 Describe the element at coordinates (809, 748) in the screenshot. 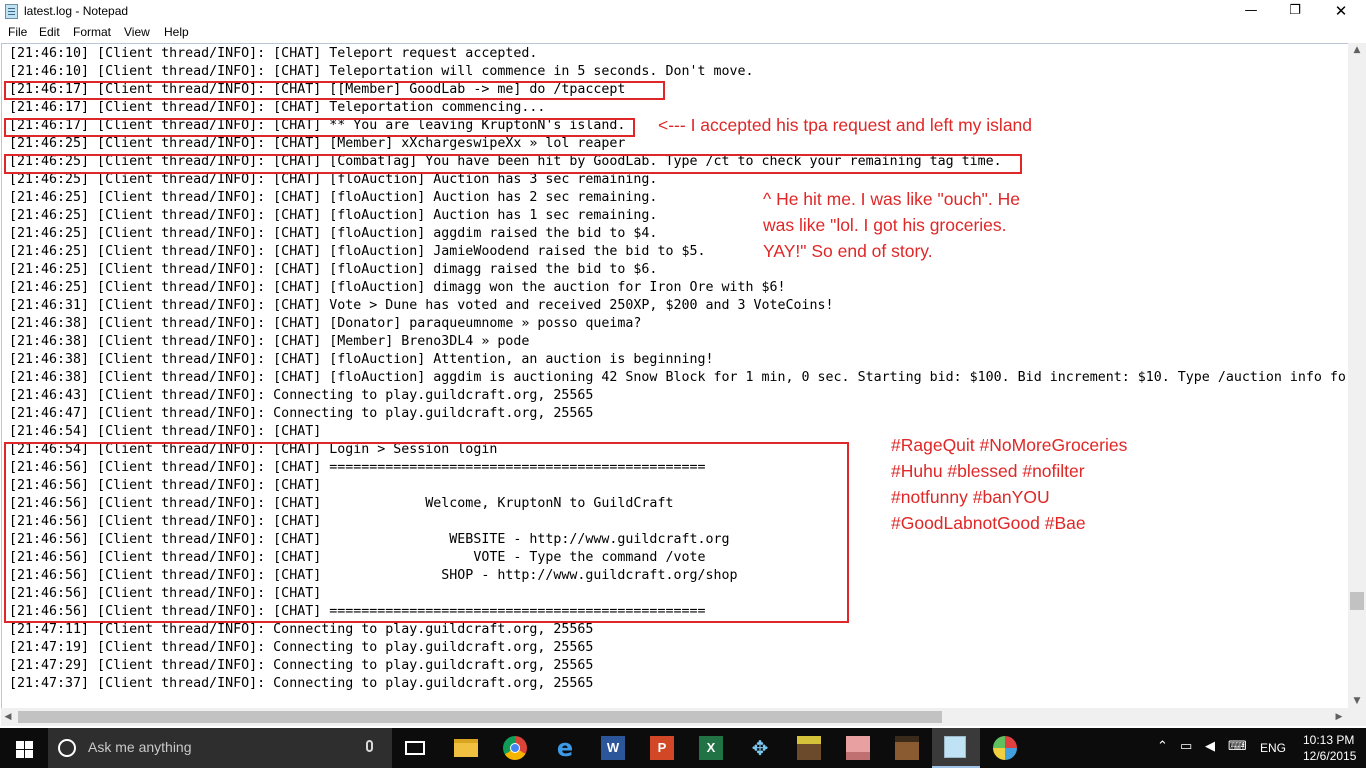

I see `minecraft-grass-icon` at that location.